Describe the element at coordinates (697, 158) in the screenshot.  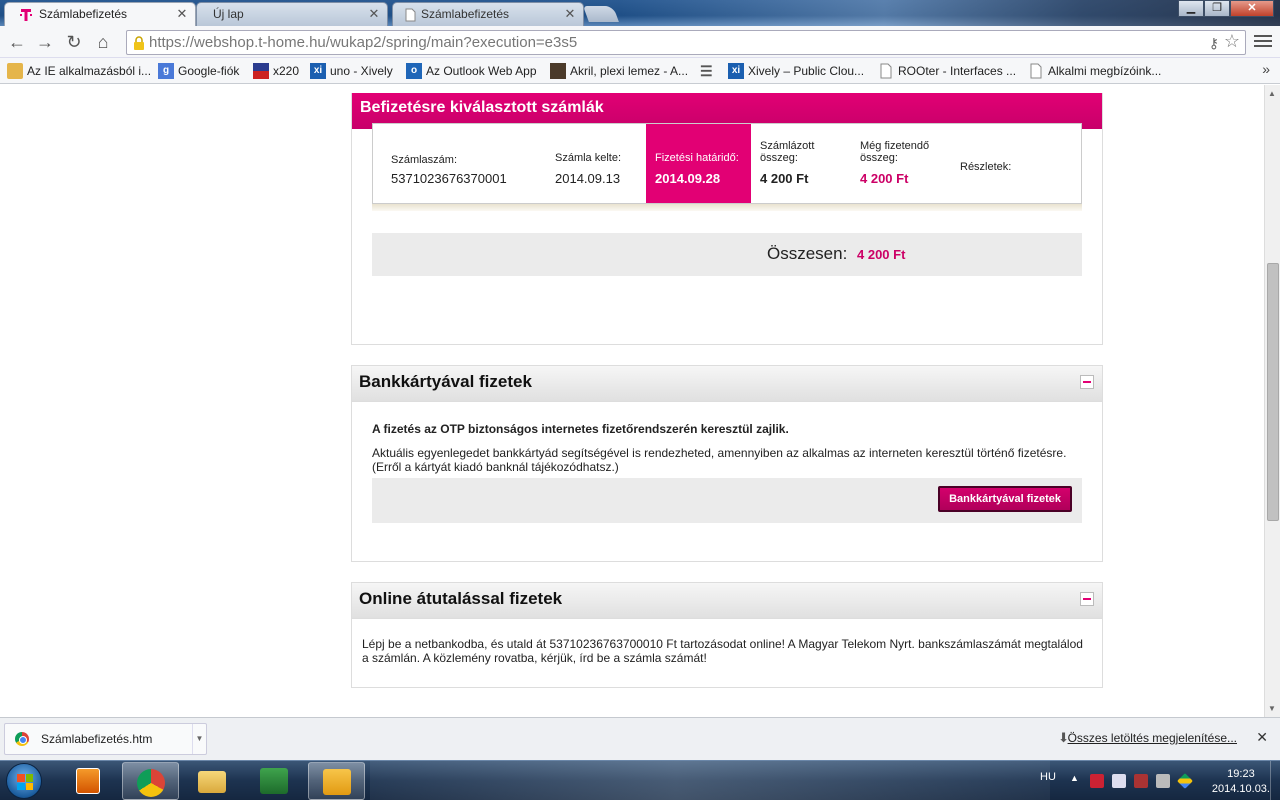
I see `due-date-label: Fizetési határidő:` at that location.